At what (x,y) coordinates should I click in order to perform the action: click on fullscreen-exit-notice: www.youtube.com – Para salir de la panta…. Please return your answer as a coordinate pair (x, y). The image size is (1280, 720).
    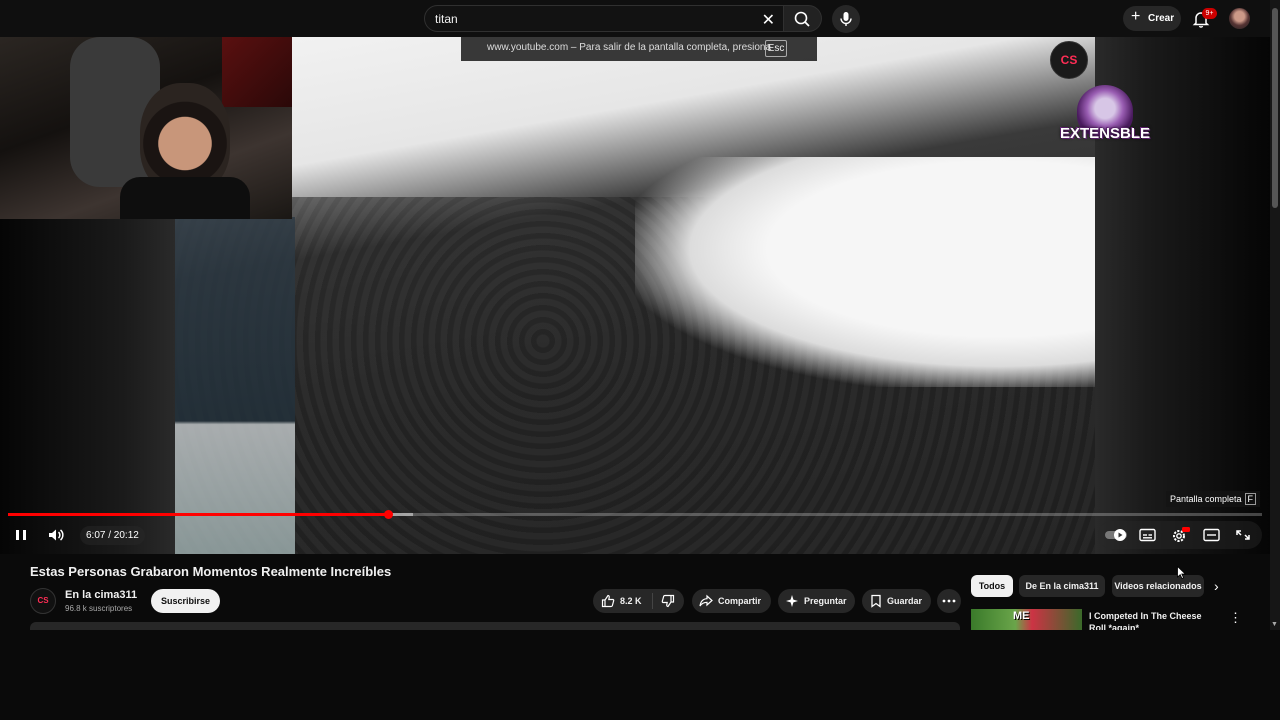
    Looking at the image, I should click on (639, 49).